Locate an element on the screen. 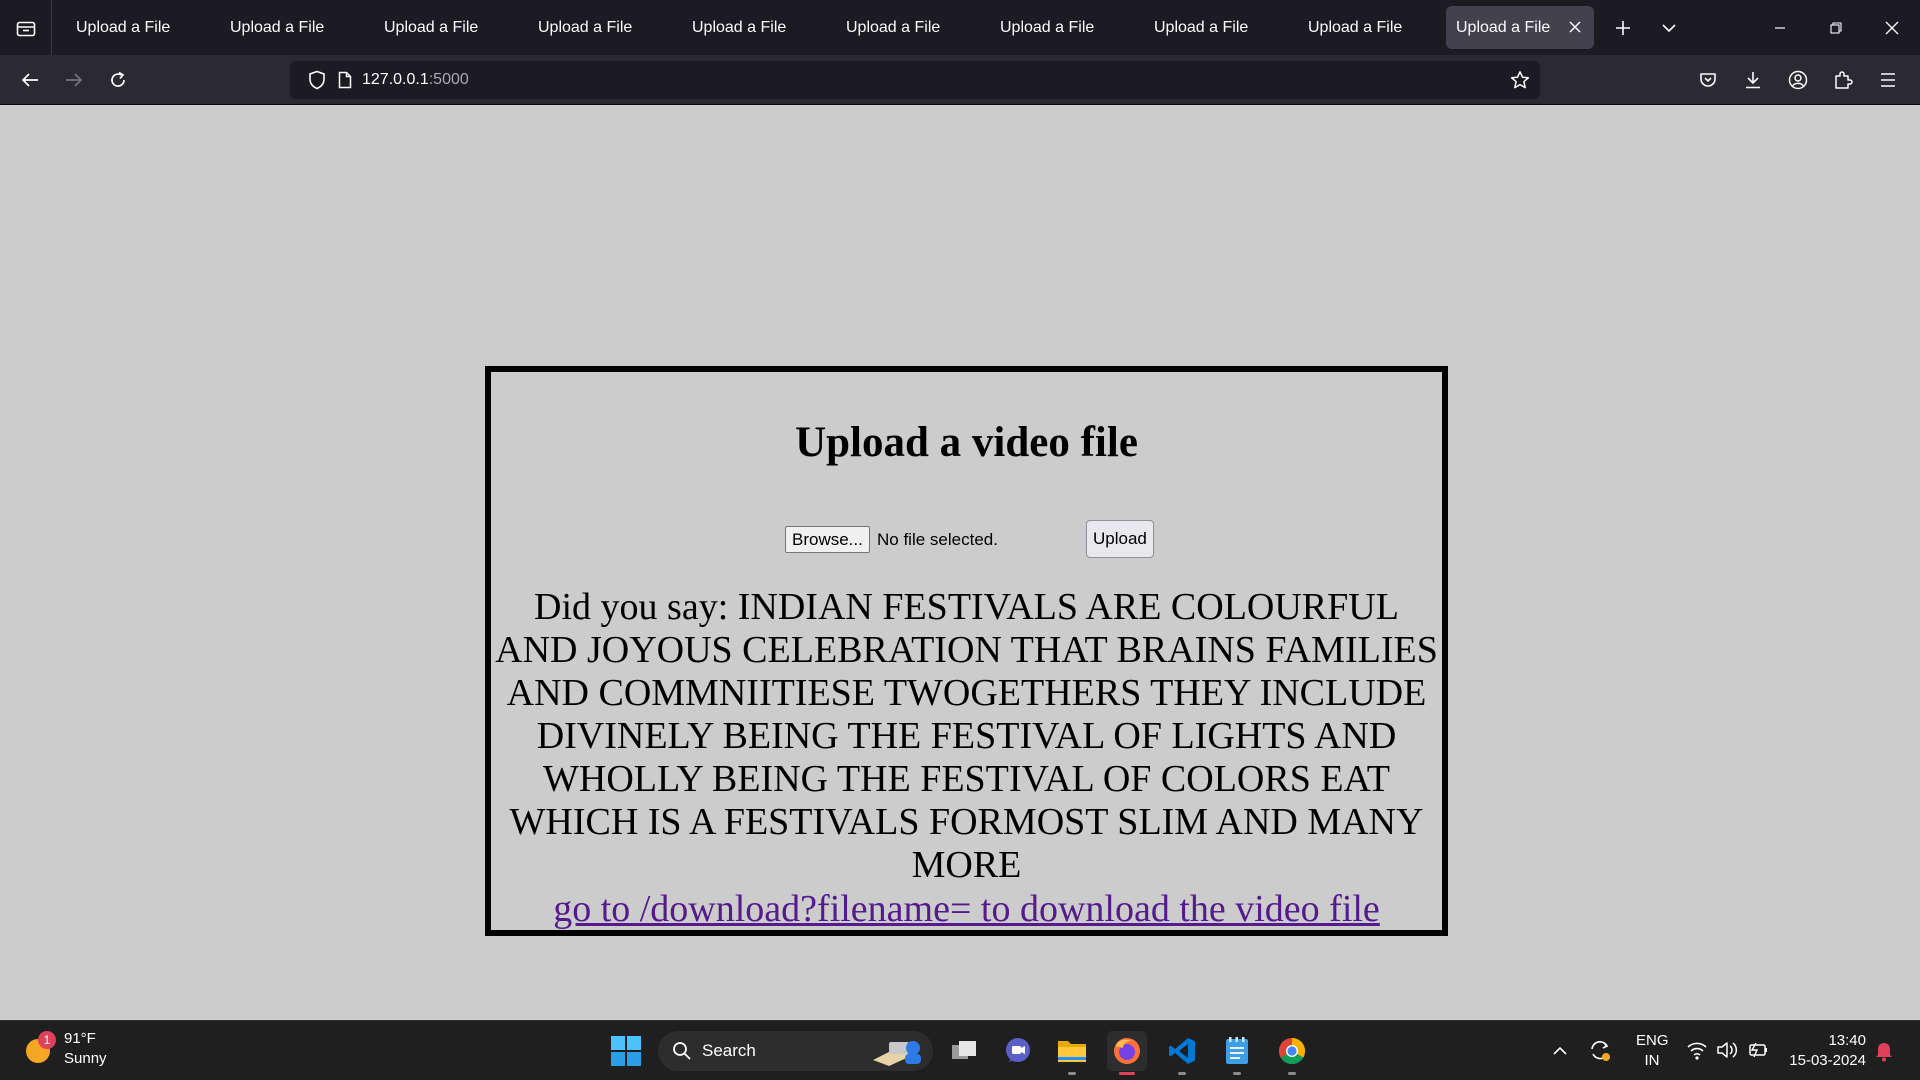  teams-button is located at coordinates (1018, 1051).